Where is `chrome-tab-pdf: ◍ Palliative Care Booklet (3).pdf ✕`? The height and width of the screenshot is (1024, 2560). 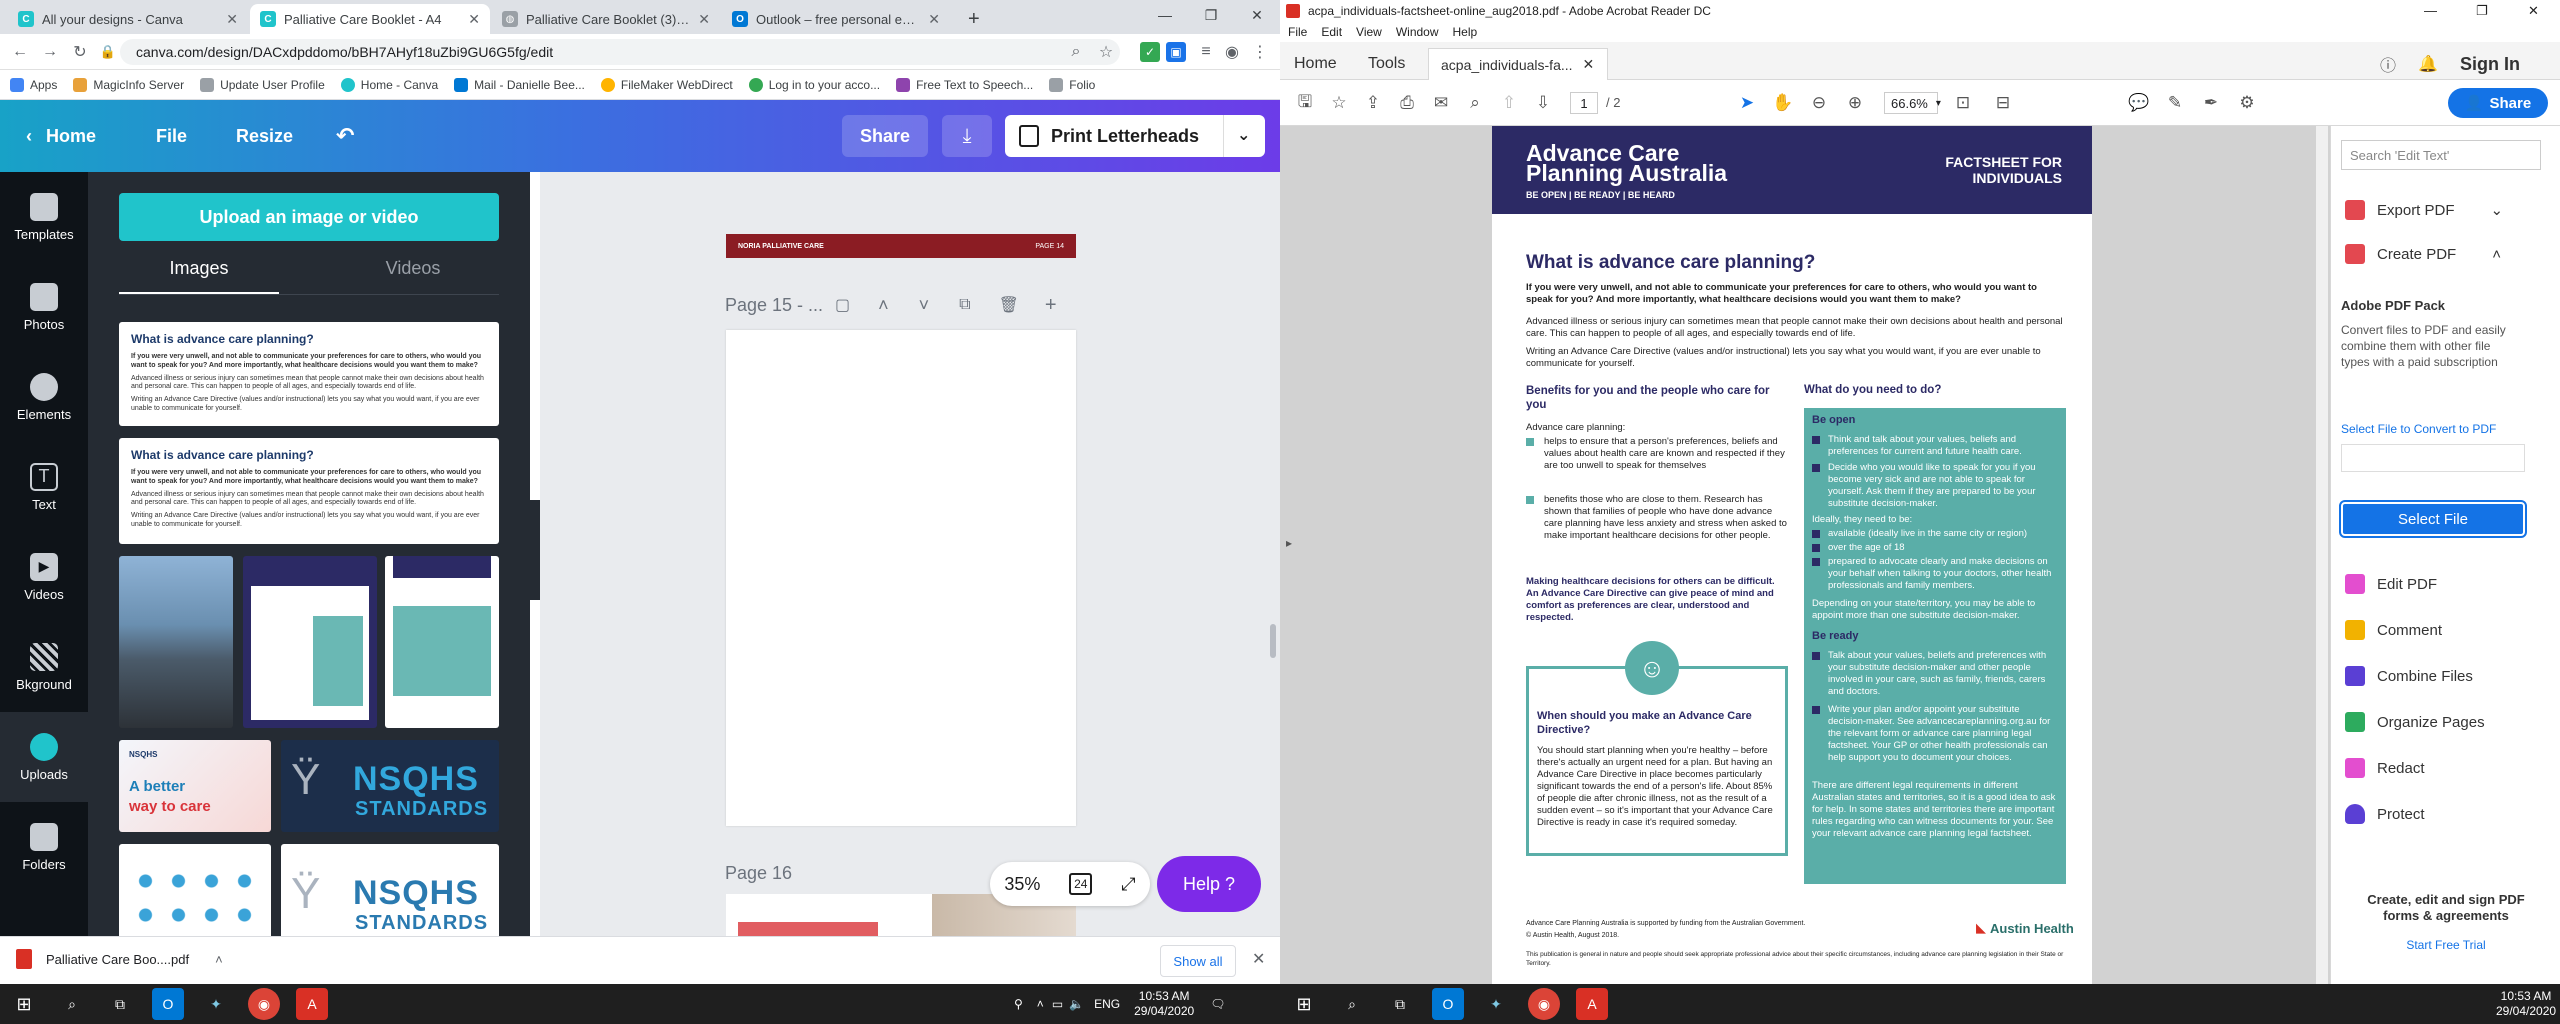 chrome-tab-pdf: ◍ Palliative Care Booklet (3).pdf ✕ is located at coordinates (606, 19).